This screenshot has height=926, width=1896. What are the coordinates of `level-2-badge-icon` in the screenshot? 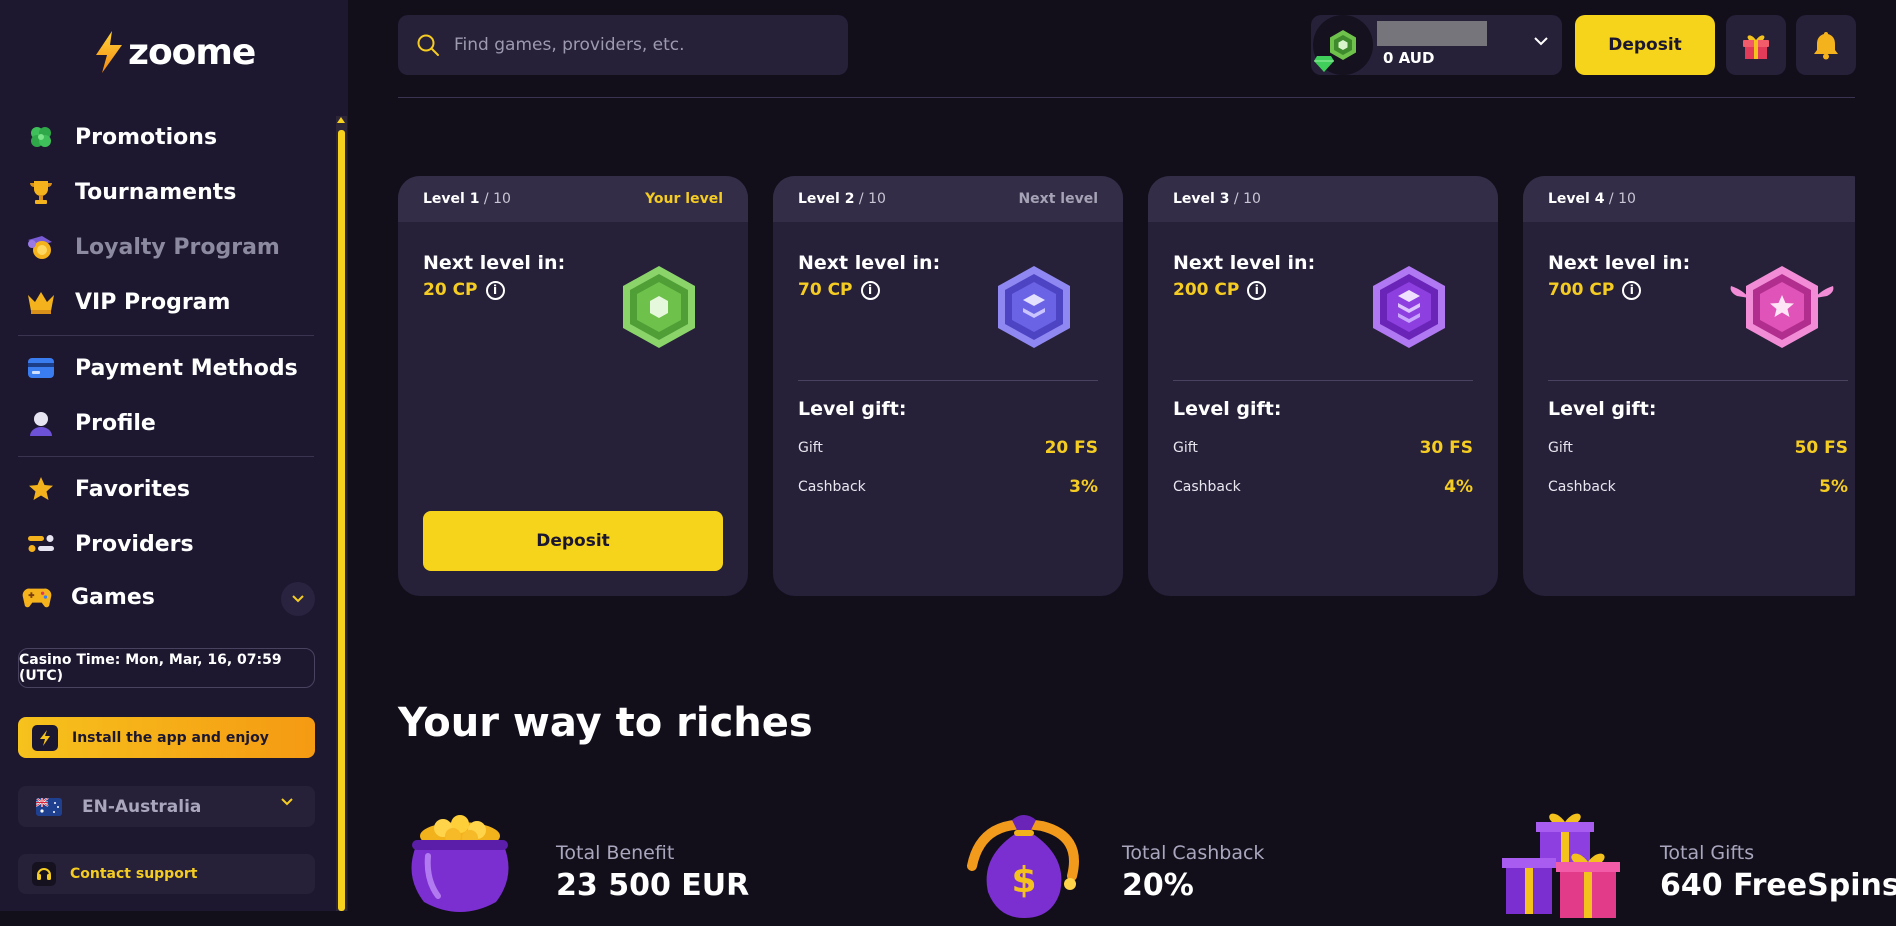 It's located at (1034, 307).